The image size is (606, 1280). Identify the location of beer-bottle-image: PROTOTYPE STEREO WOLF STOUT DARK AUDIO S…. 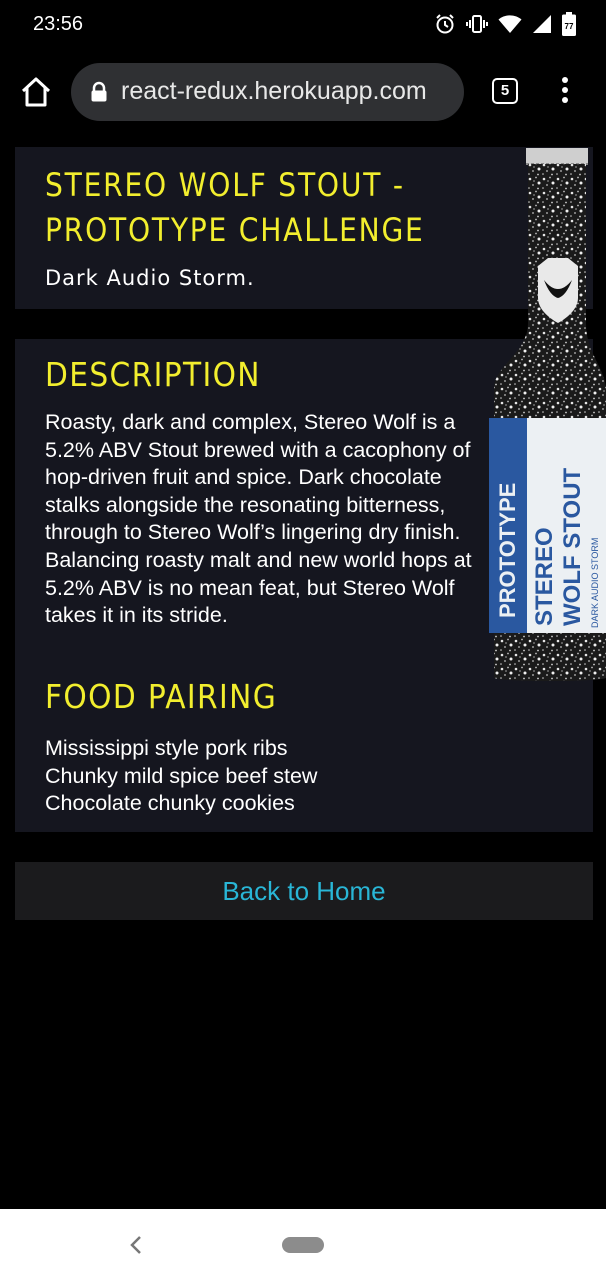
(546, 415).